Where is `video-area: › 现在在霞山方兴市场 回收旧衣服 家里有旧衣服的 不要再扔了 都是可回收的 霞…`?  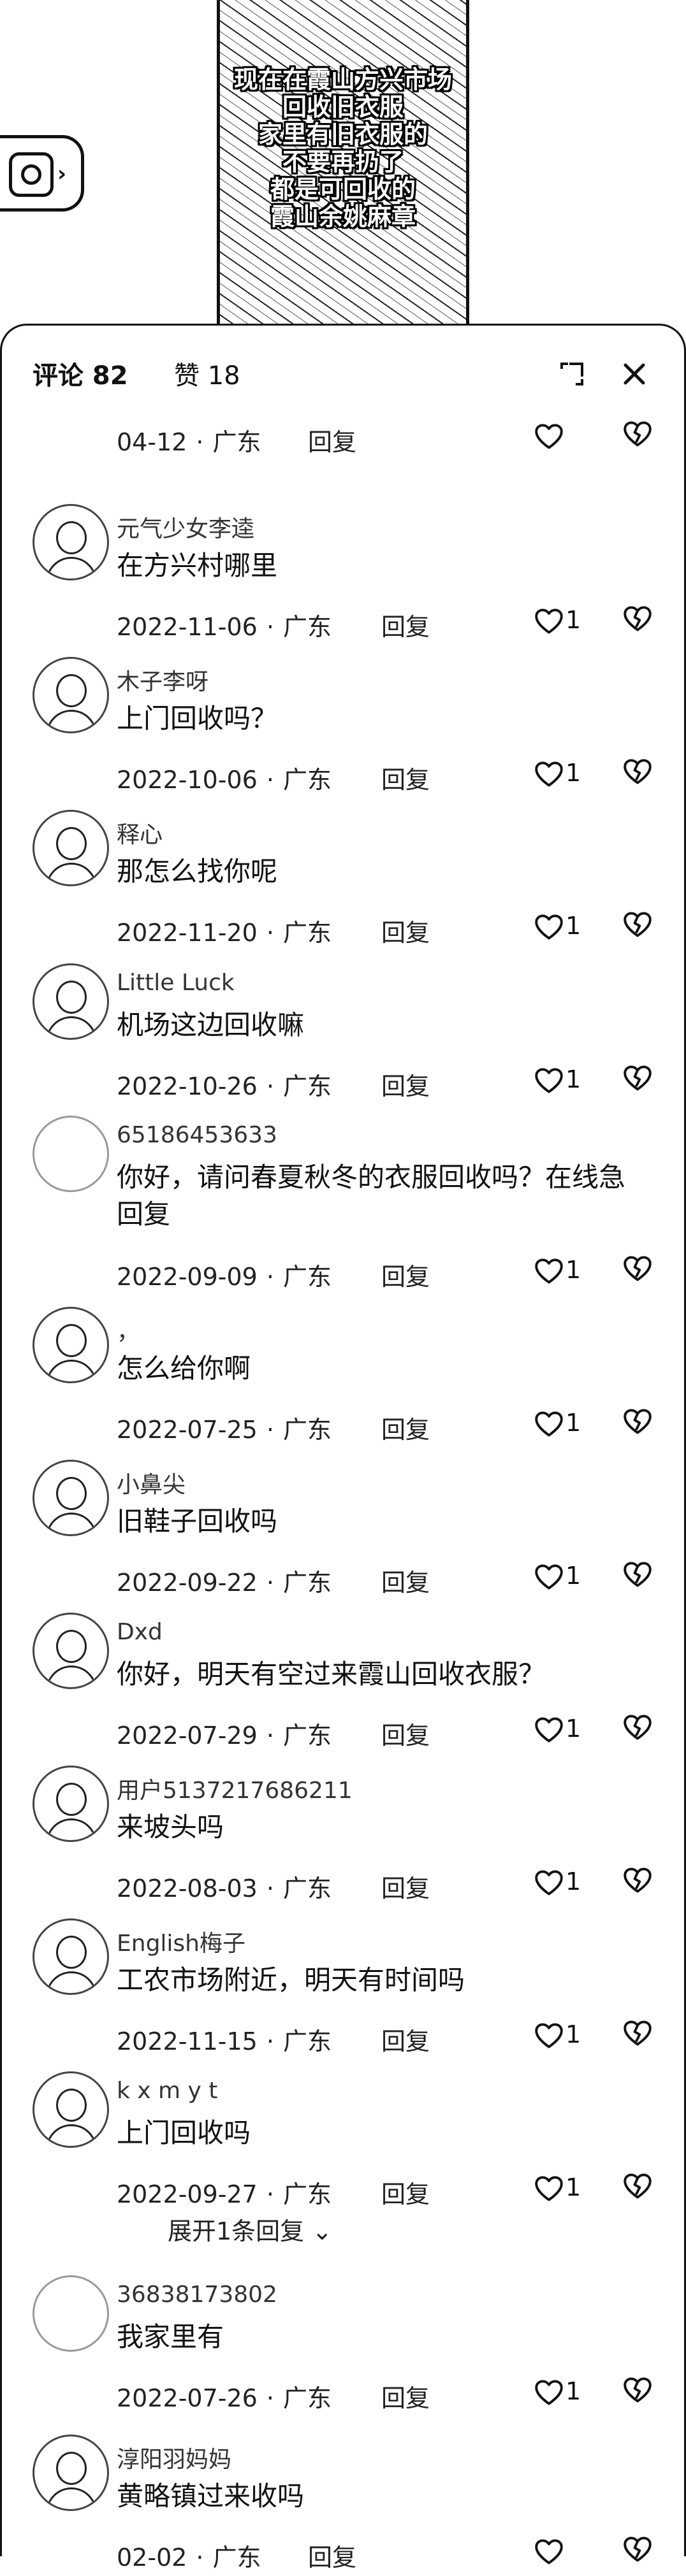 video-area: › 现在在霞山方兴市场 回收旧衣服 家里有旧衣服的 不要再扔了 都是可回收的 霞… is located at coordinates (343, 165).